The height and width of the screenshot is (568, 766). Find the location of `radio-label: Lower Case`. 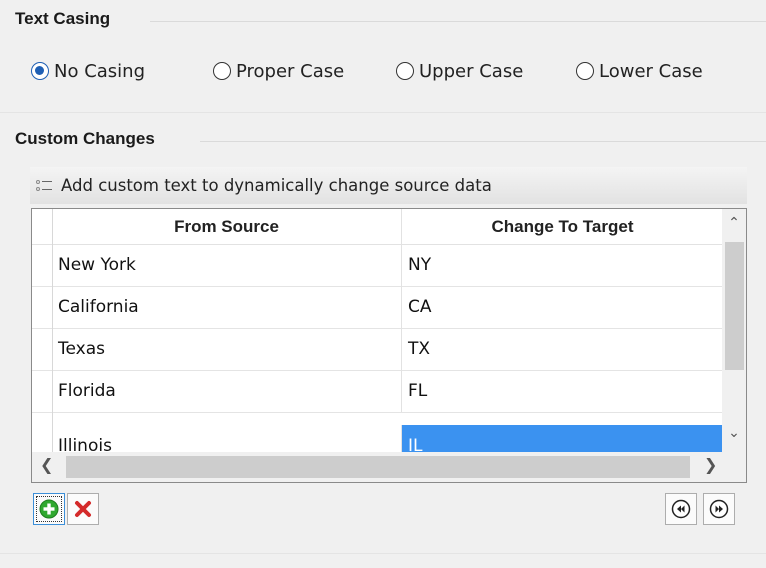

radio-label: Lower Case is located at coordinates (651, 71).